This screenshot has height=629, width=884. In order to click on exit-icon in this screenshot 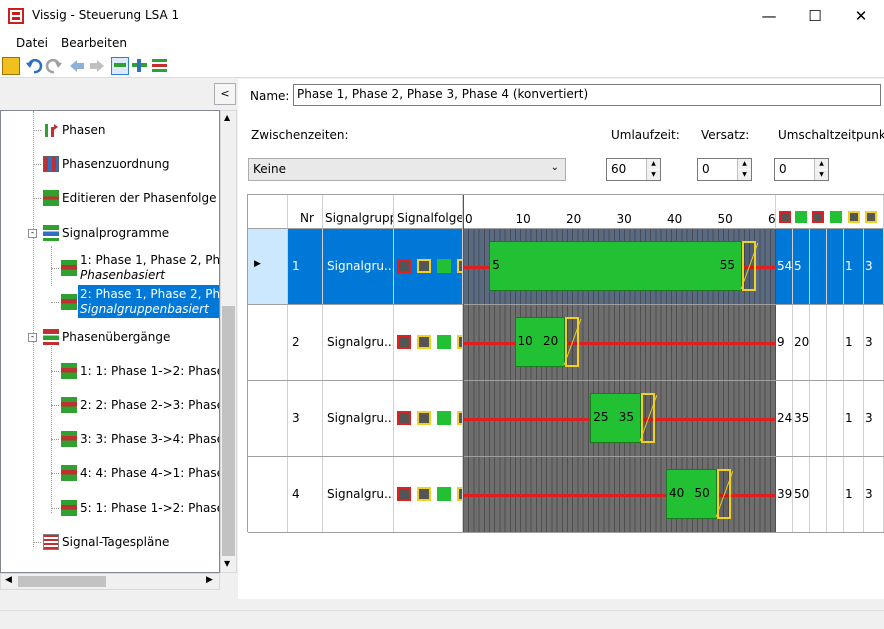, I will do `click(11, 66)`.